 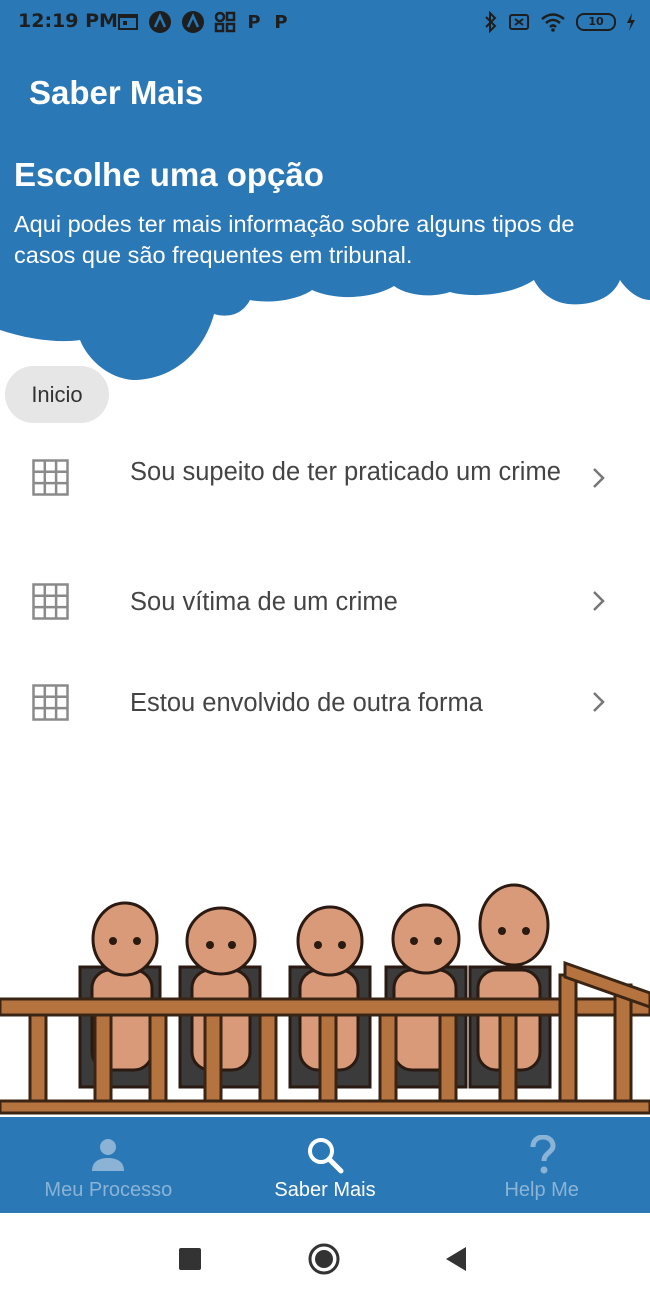 I want to click on bottom-navigation: Meu Processo Saber Mais Help Me, so click(x=325, y=1165).